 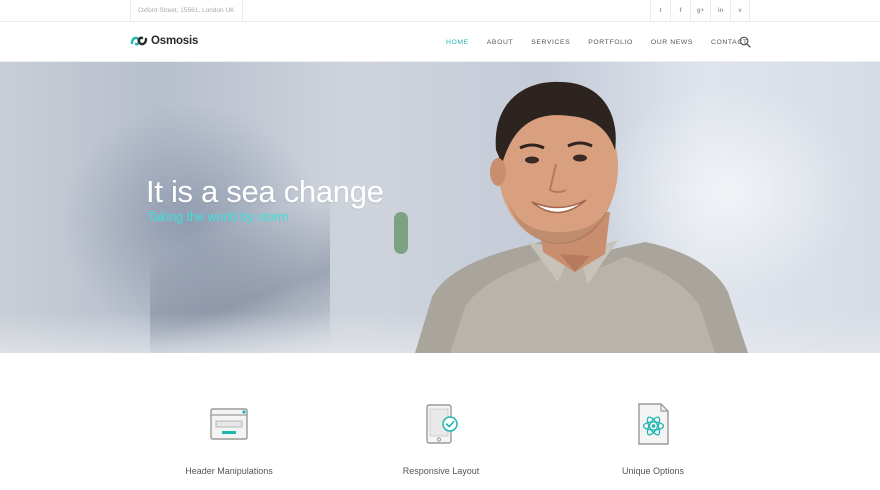 What do you see at coordinates (653, 424) in the screenshot?
I see `atom-document-icon` at bounding box center [653, 424].